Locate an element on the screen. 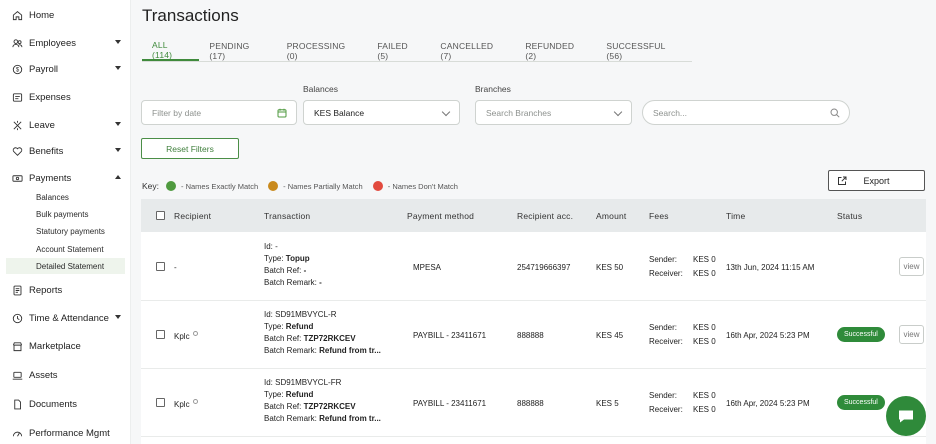  sidebar-subitem-balances: Balances is located at coordinates (65, 197).